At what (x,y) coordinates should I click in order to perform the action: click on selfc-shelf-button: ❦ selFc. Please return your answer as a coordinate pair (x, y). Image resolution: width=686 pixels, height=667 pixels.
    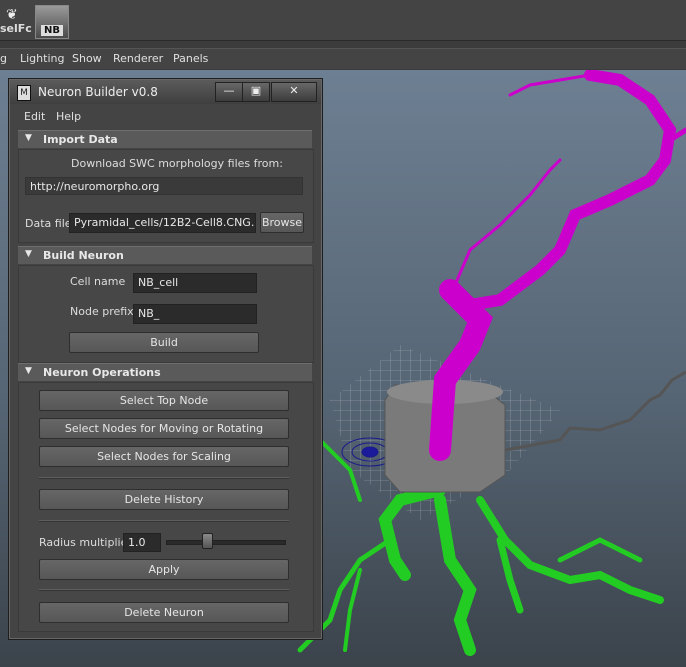
    Looking at the image, I should click on (16, 21).